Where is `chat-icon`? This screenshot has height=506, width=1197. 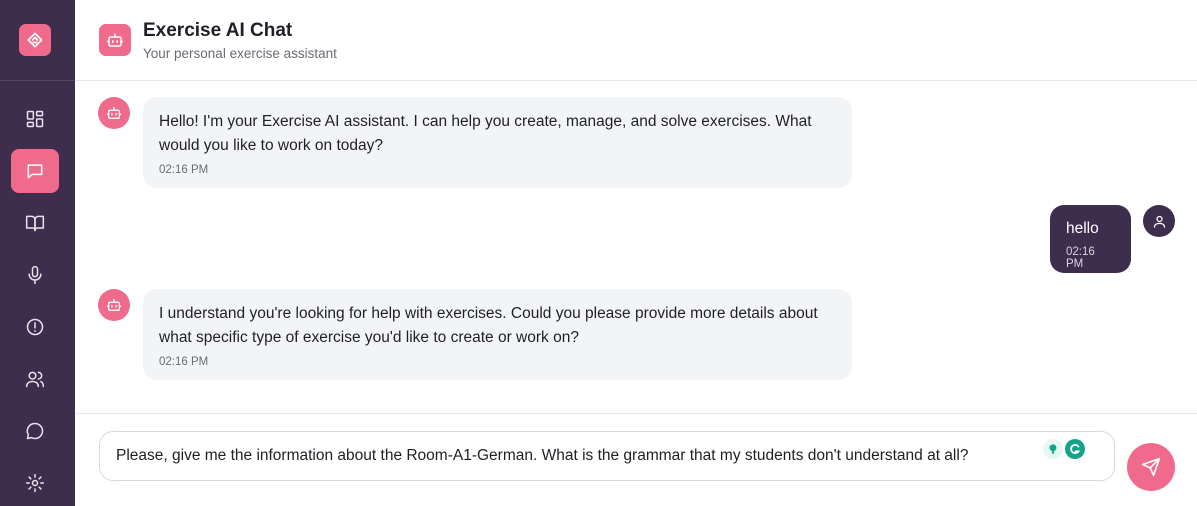
chat-icon is located at coordinates (35, 171).